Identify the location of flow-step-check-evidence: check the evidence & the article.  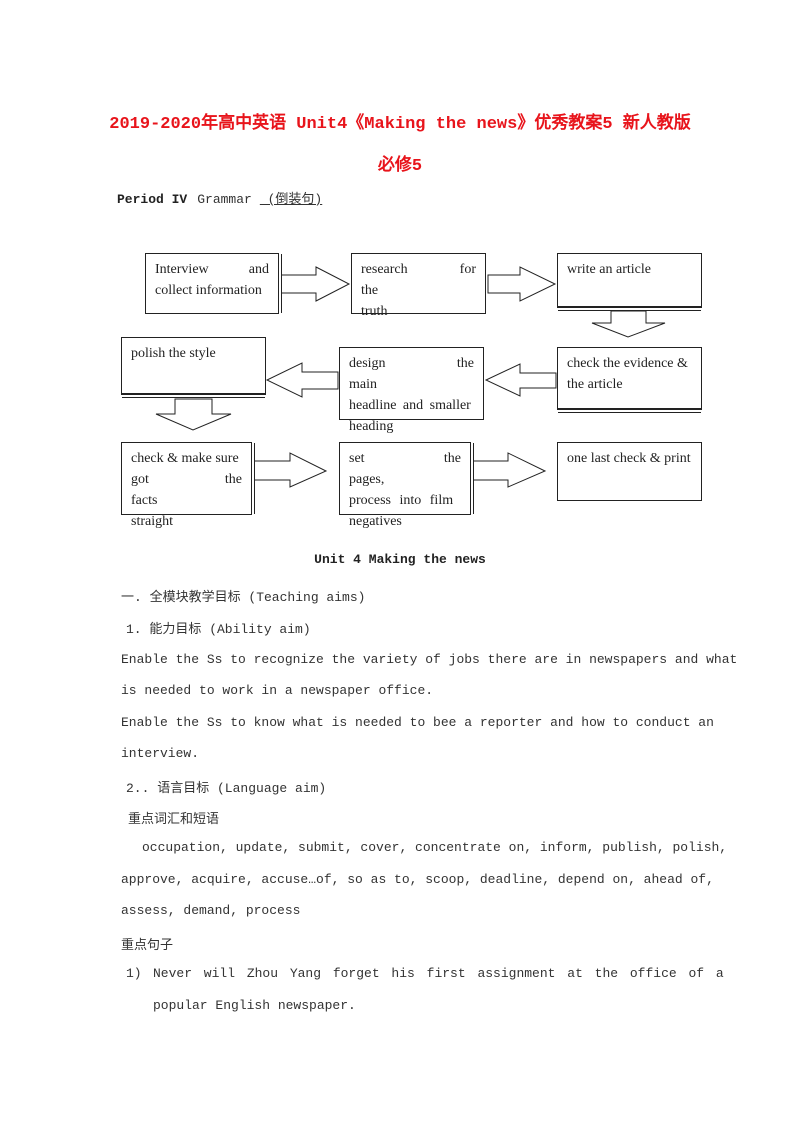
(629, 378).